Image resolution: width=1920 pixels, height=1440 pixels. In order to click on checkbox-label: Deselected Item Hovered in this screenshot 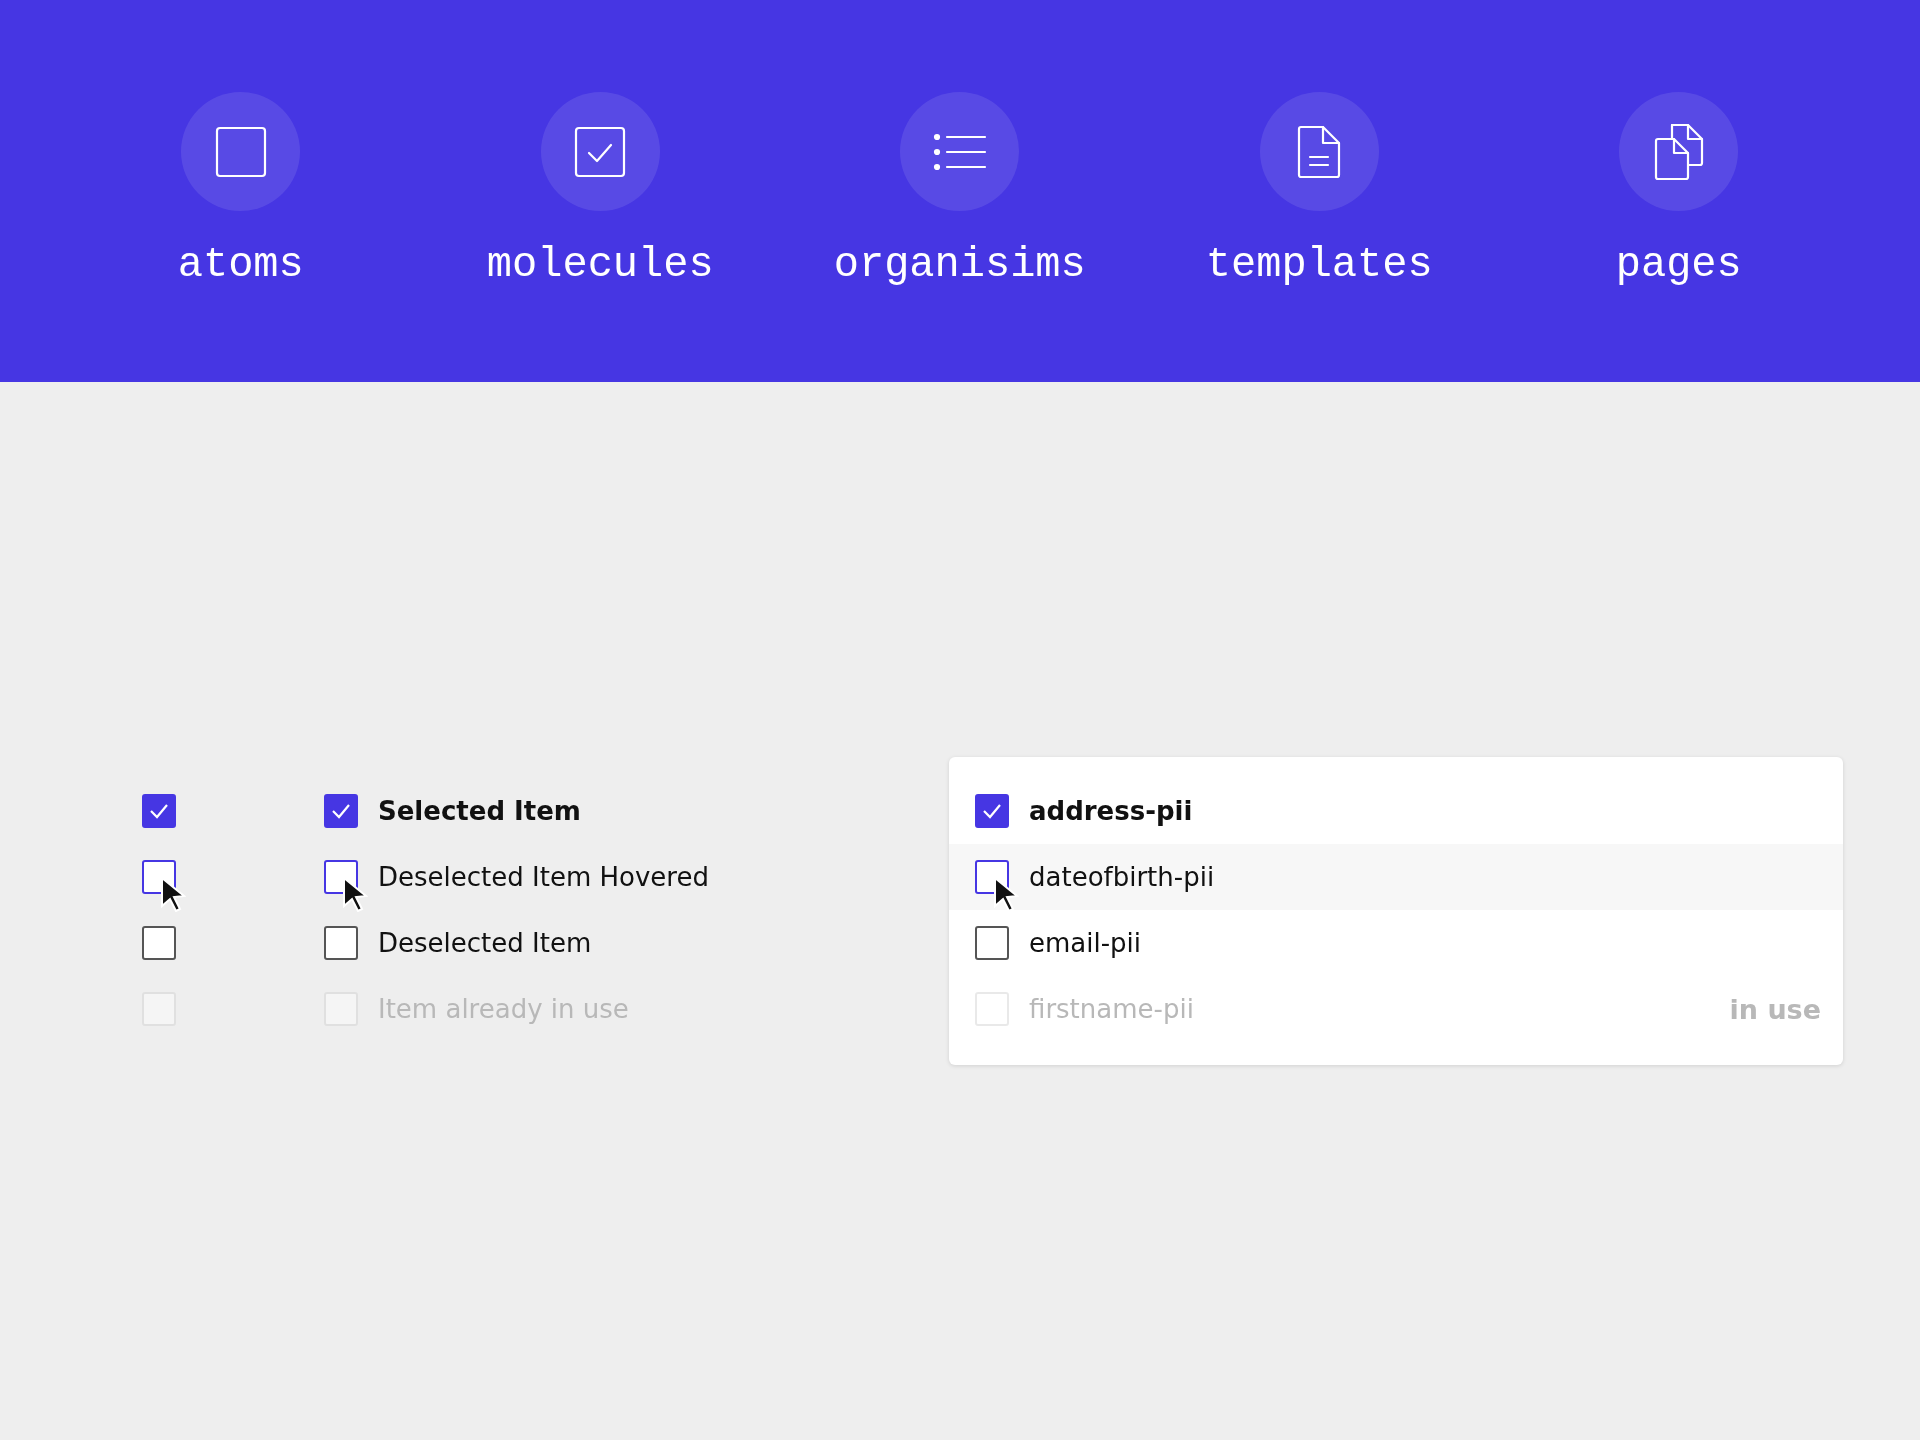, I will do `click(543, 877)`.